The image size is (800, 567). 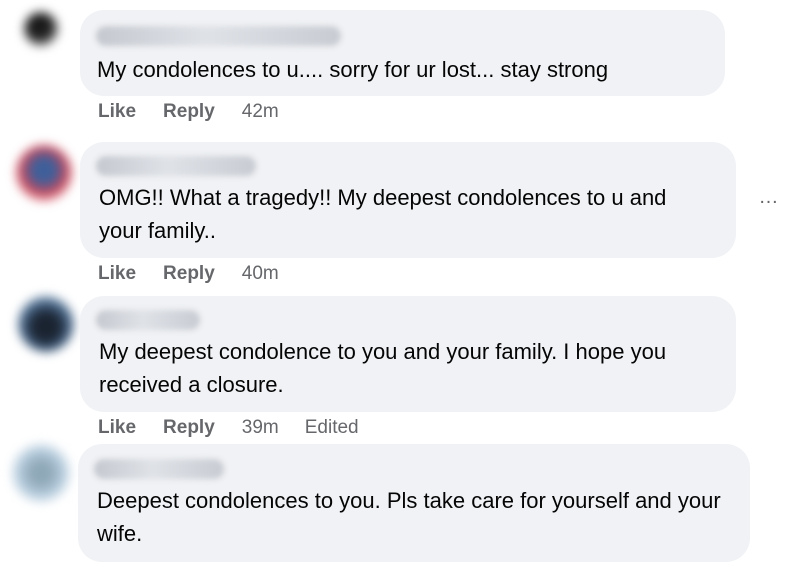 I want to click on comment-timestamp: 39m, so click(x=260, y=428).